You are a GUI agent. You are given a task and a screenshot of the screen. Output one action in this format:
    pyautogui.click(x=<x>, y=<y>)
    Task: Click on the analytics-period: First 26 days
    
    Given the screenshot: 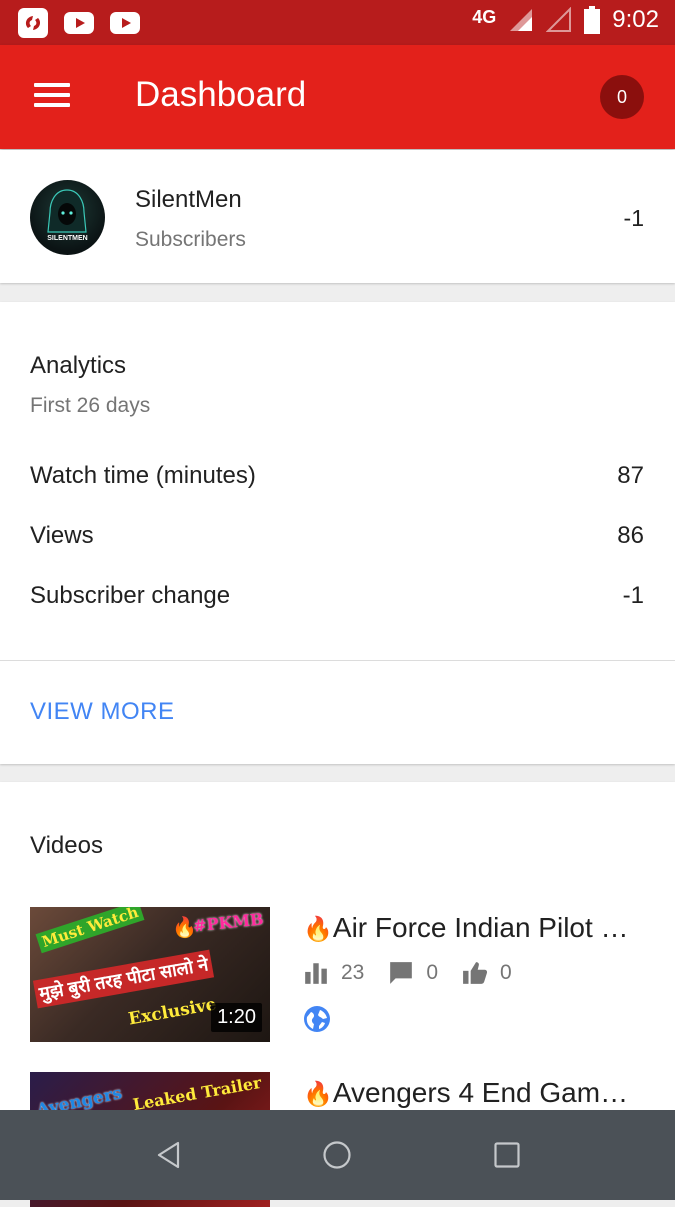 What is the action you would take?
    pyautogui.click(x=90, y=405)
    